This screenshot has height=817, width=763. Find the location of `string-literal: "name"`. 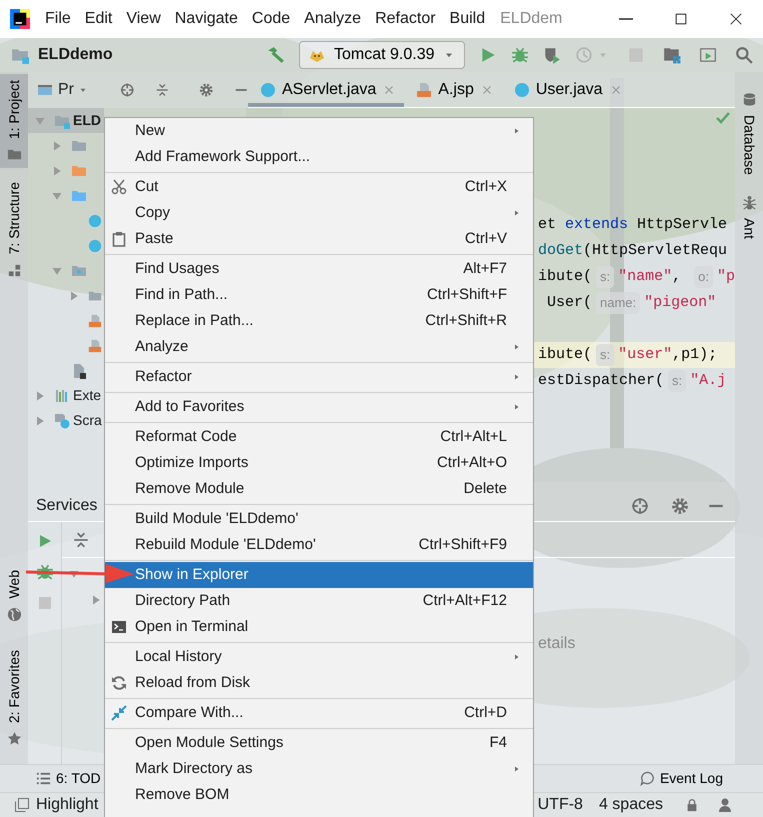

string-literal: "name" is located at coordinates (645, 276).